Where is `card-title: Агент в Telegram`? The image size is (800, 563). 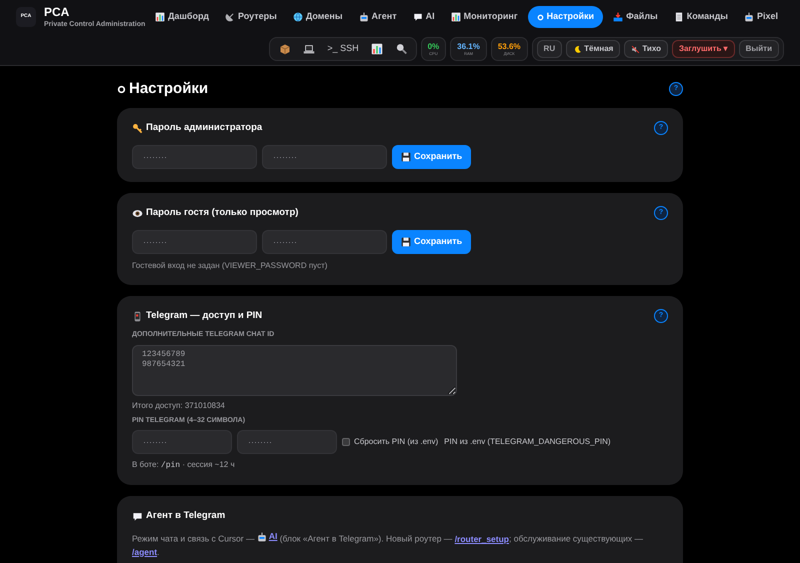 card-title: Агент в Telegram is located at coordinates (186, 515).